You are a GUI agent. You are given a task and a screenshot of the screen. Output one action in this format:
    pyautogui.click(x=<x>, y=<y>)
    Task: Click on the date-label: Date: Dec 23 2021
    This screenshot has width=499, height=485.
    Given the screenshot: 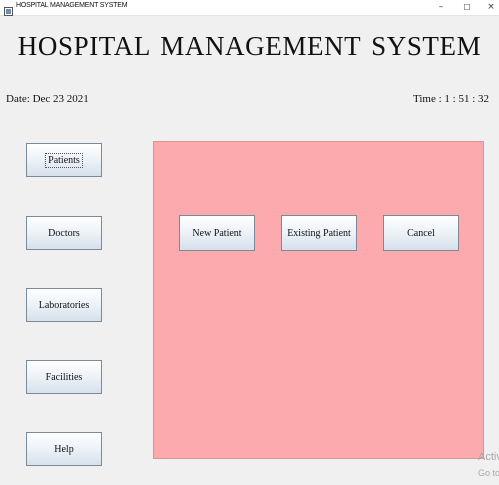 What is the action you would take?
    pyautogui.click(x=47, y=99)
    